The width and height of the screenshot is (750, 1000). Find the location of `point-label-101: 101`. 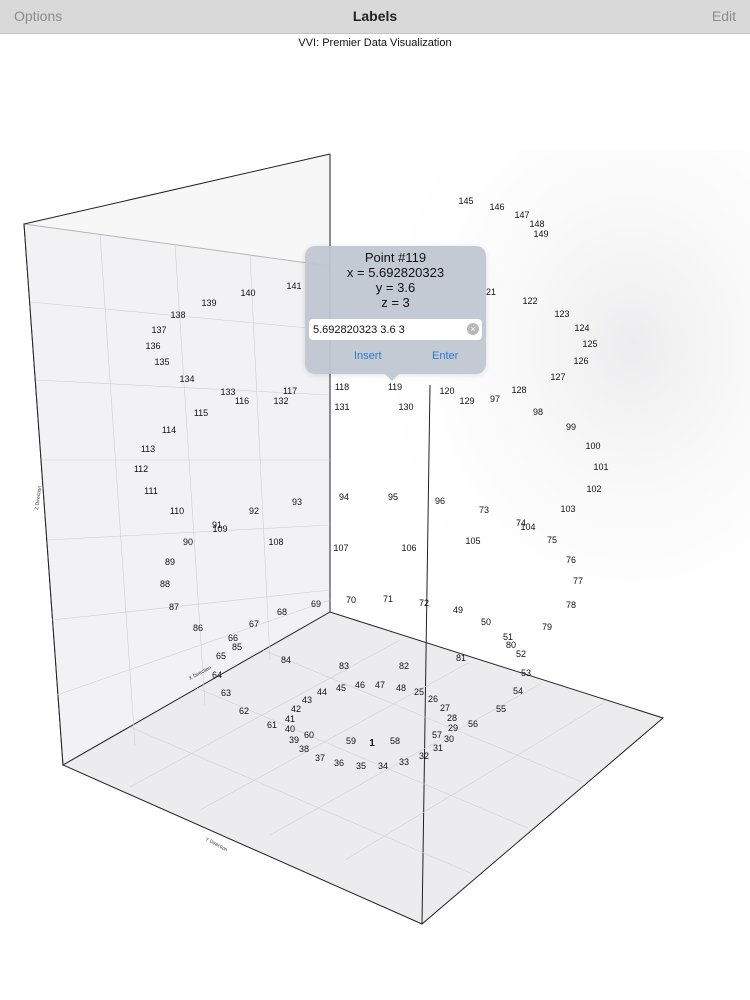

point-label-101: 101 is located at coordinates (600, 467).